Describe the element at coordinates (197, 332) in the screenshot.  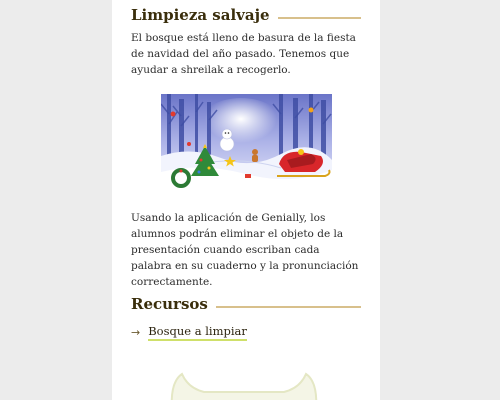
I see `resource-link: Bosque a limpiar` at that location.